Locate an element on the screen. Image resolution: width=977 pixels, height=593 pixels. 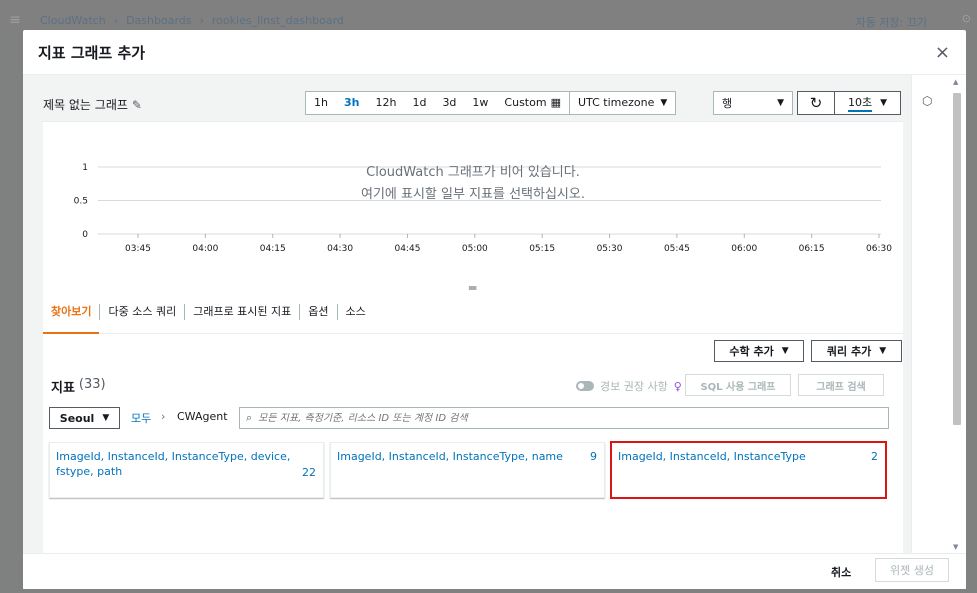
pencil-icon: ✎ is located at coordinates (137, 105).